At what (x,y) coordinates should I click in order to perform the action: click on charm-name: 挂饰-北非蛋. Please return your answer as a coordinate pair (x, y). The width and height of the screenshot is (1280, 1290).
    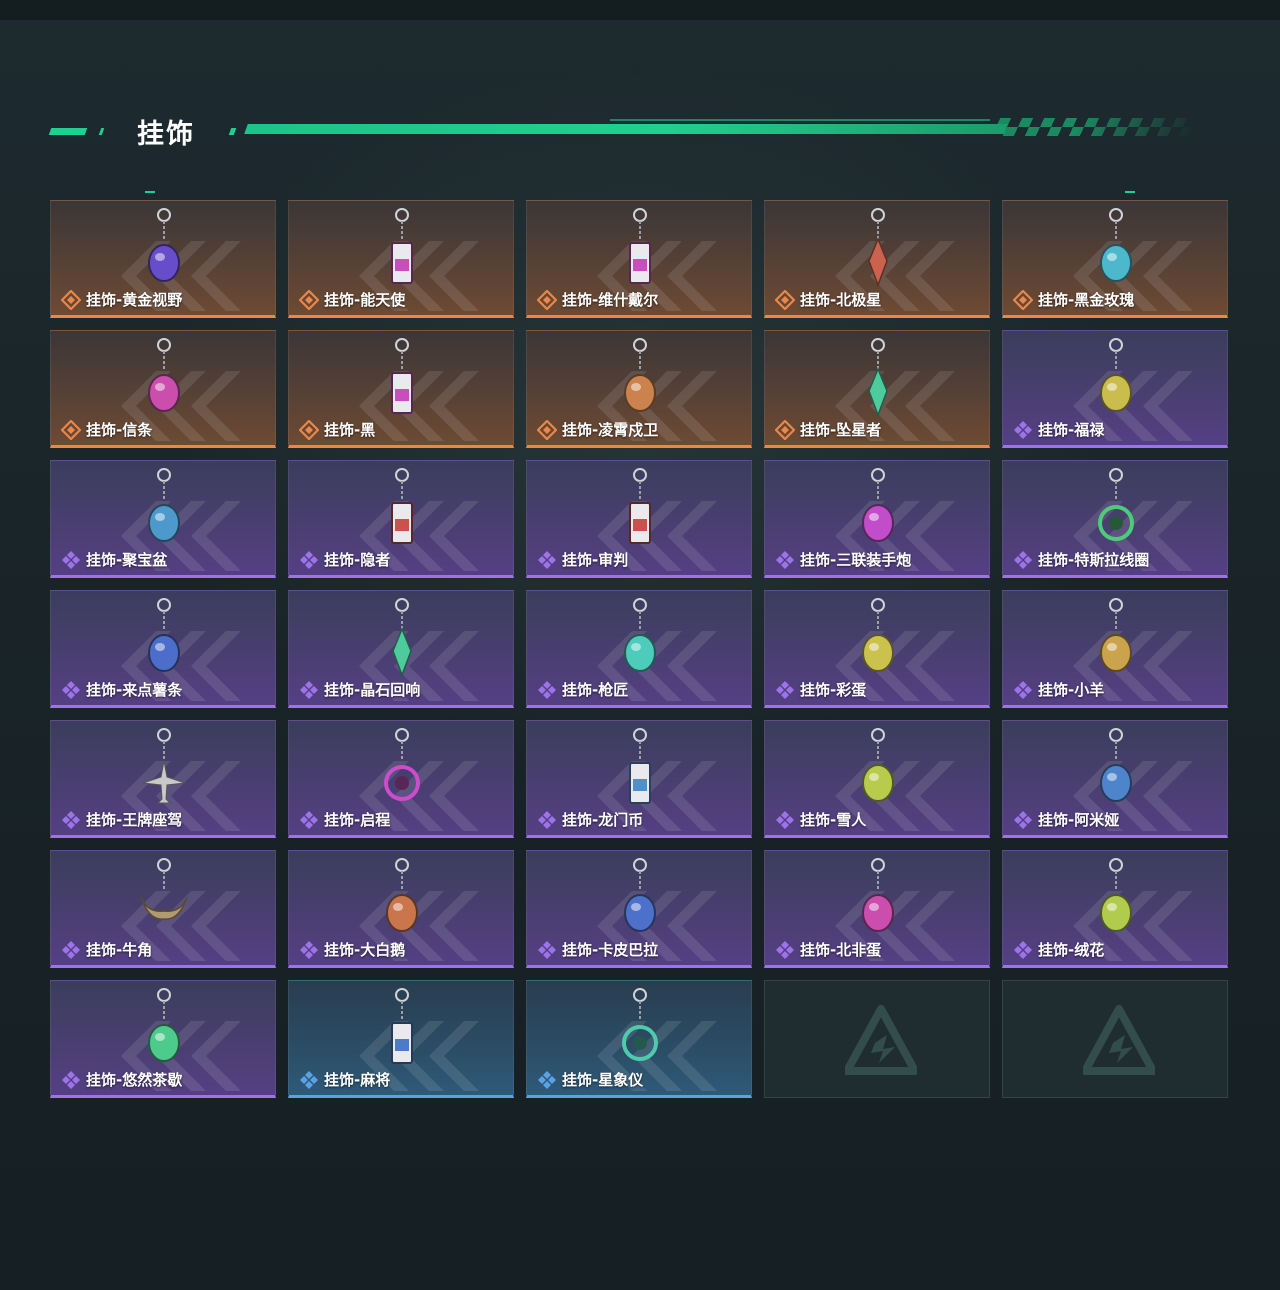
    Looking at the image, I should click on (841, 950).